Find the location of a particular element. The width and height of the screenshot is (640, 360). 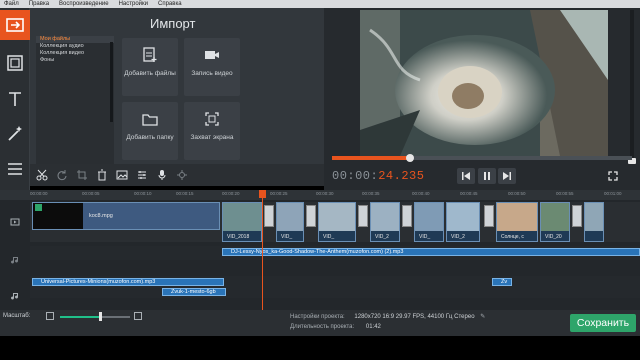

folder-icon is located at coordinates (150, 120).